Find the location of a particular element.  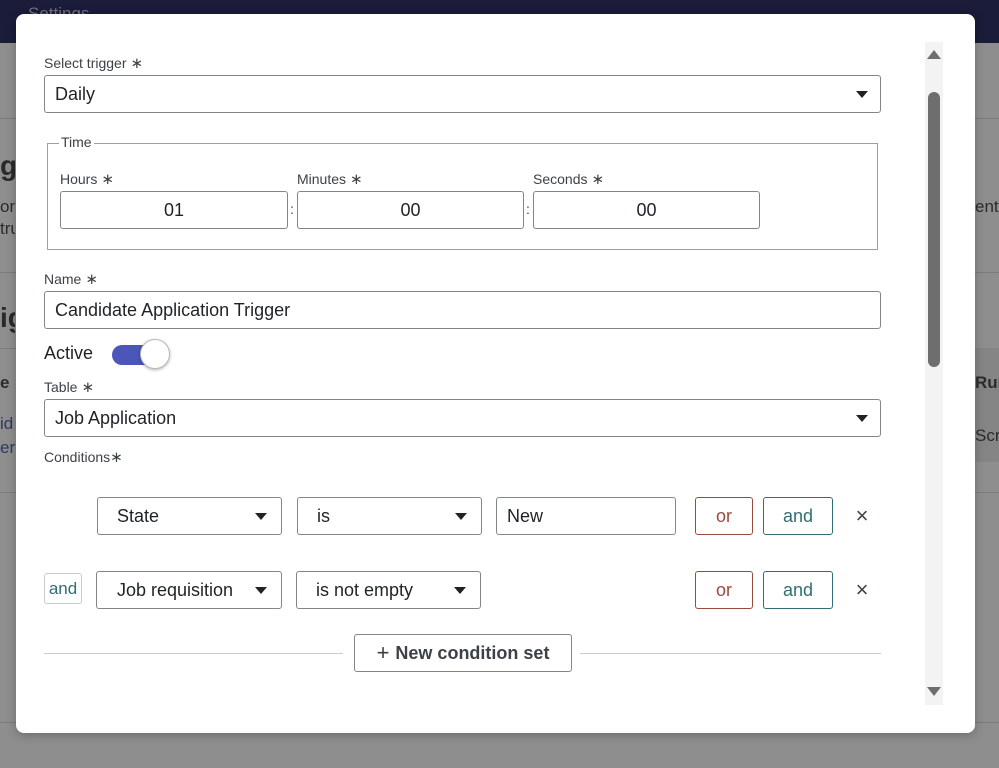

condition-value-input: New is located at coordinates (586, 516).